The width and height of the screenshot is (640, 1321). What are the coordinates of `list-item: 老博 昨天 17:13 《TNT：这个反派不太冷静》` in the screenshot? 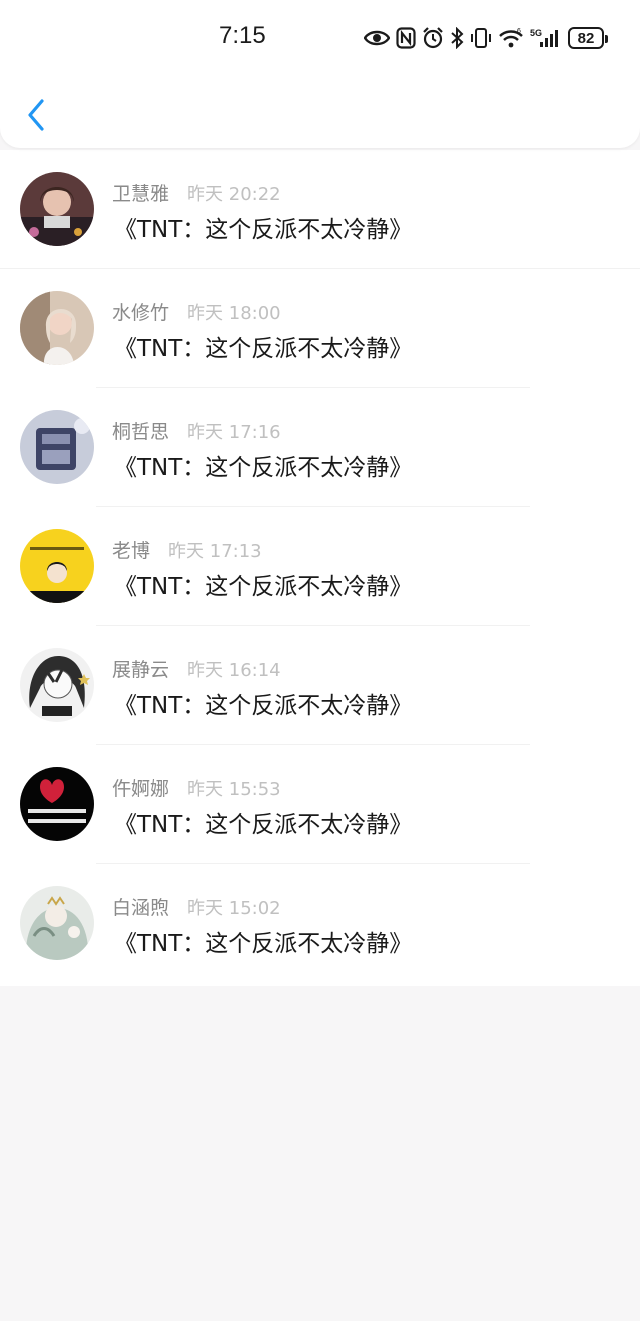 It's located at (320, 566).